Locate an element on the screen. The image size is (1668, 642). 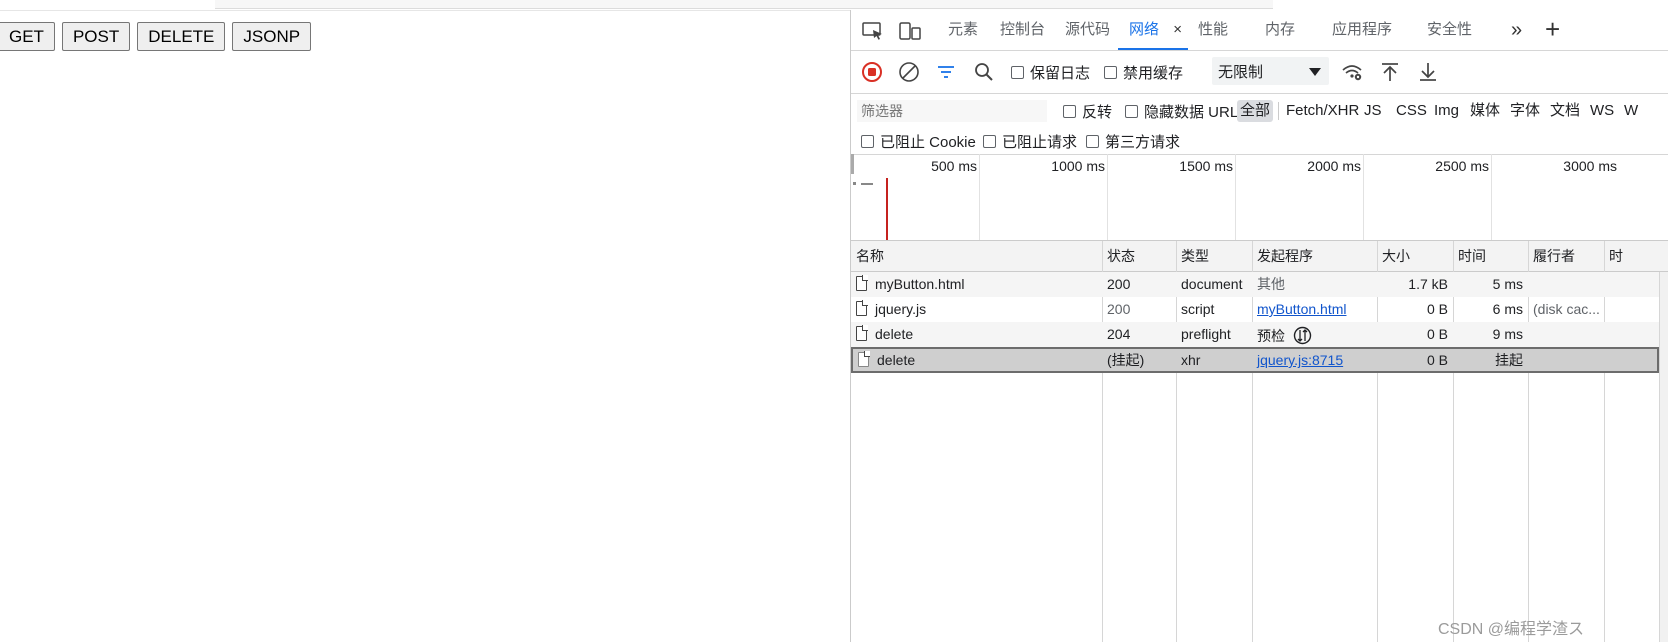
type-filter-doc: 文档 is located at coordinates (1565, 111).